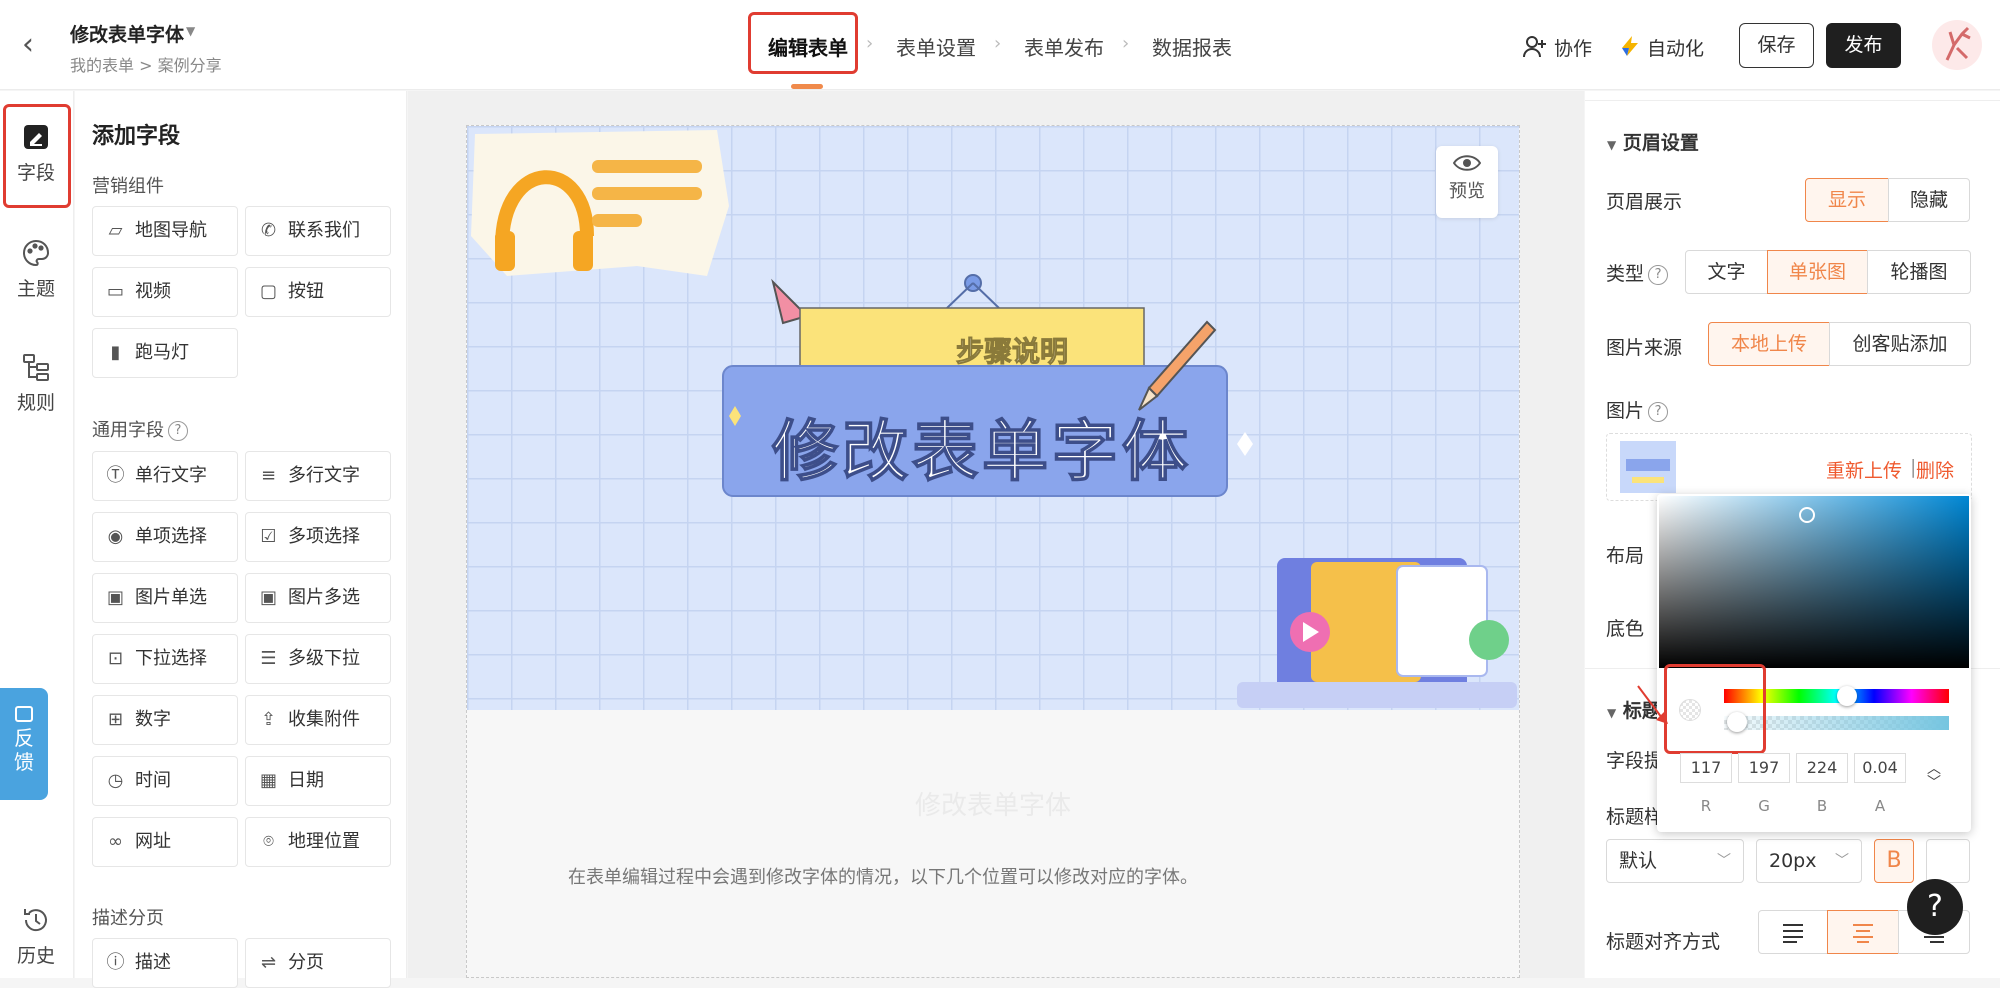  I want to click on green-input: 197, so click(1764, 768).